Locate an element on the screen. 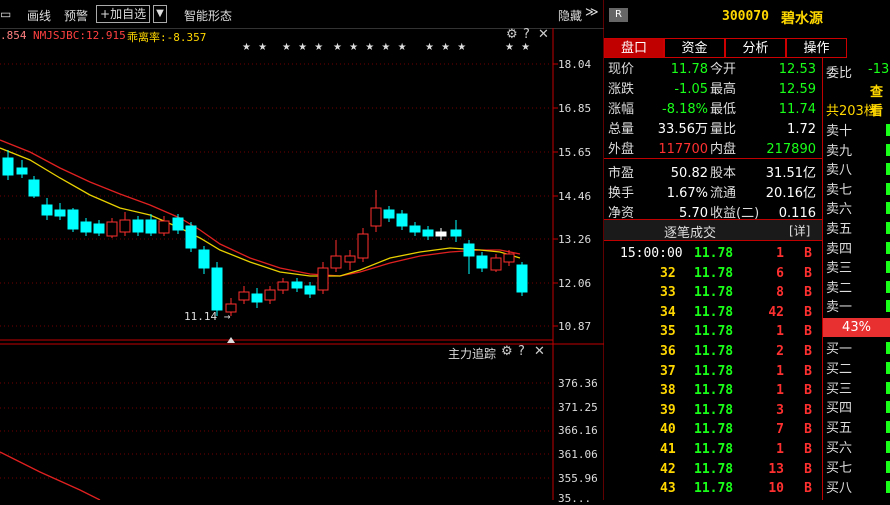 This screenshot has height=505, width=890. trade-row: 15:00:00 11.78 1 B is located at coordinates (712, 256).